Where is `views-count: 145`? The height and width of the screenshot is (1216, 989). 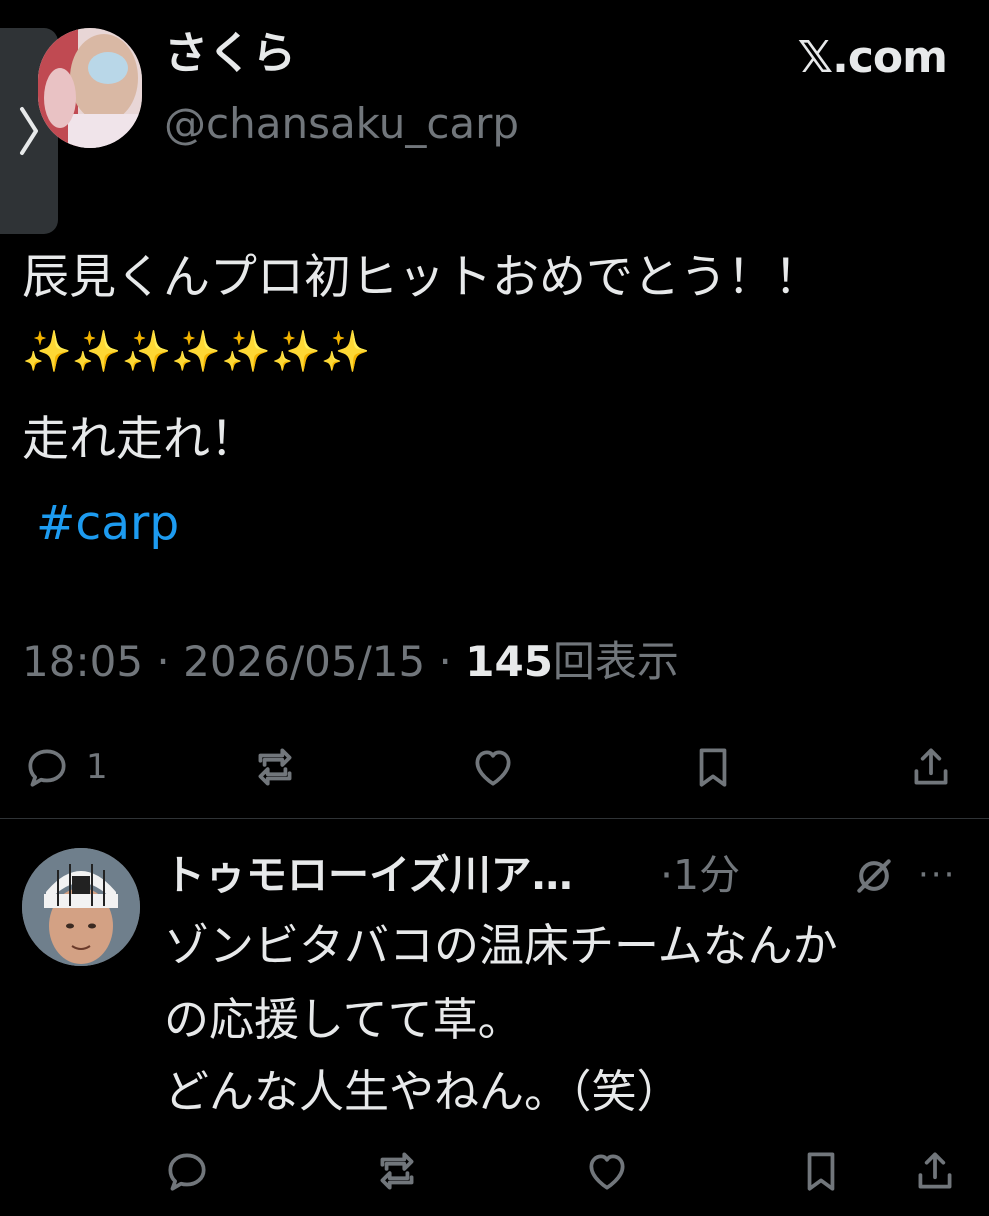
views-count: 145 is located at coordinates (509, 661).